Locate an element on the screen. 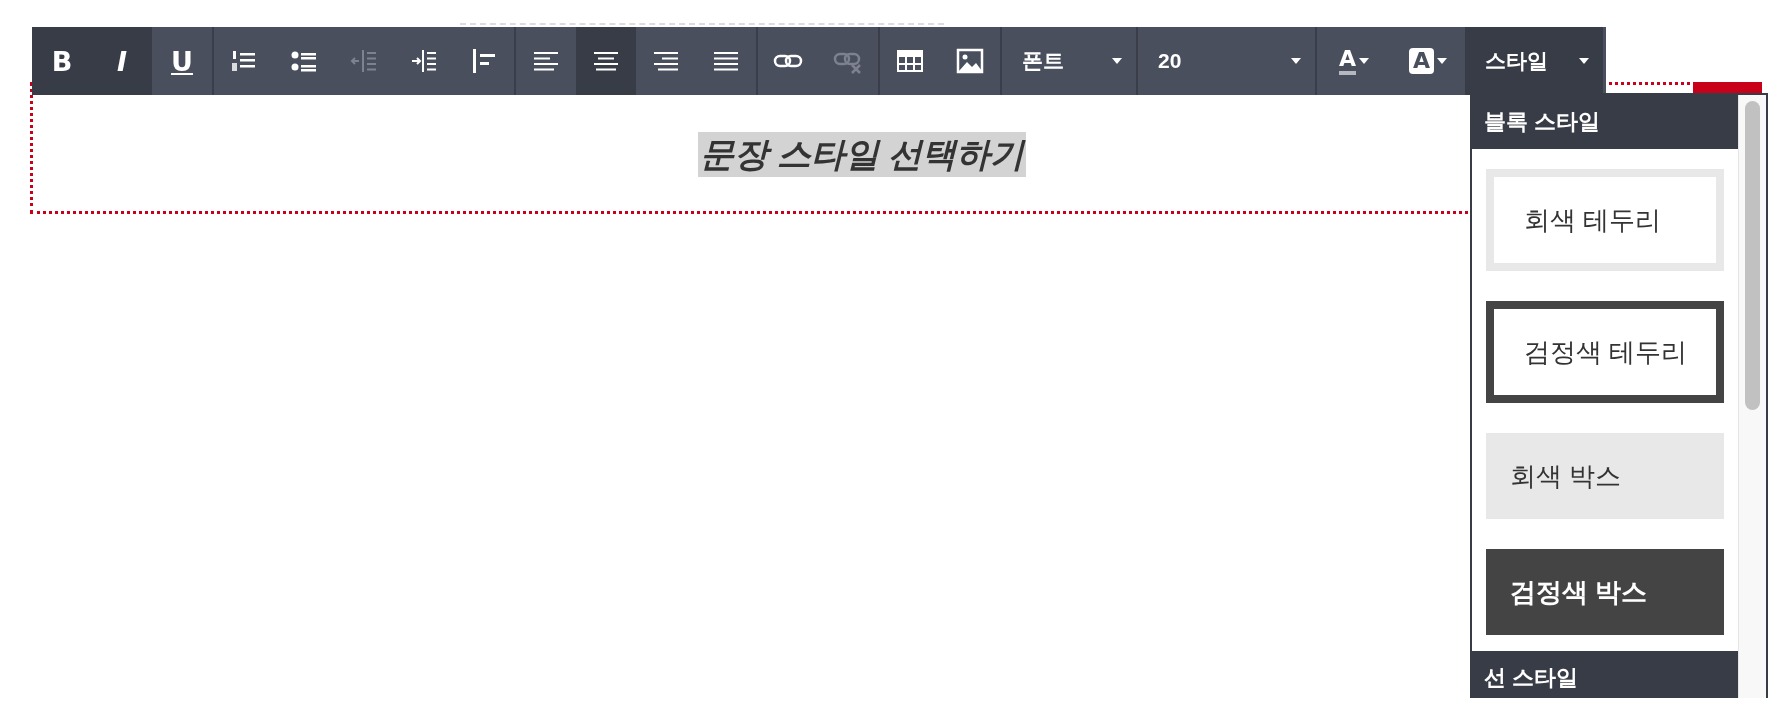  align-center-button is located at coordinates (606, 61).